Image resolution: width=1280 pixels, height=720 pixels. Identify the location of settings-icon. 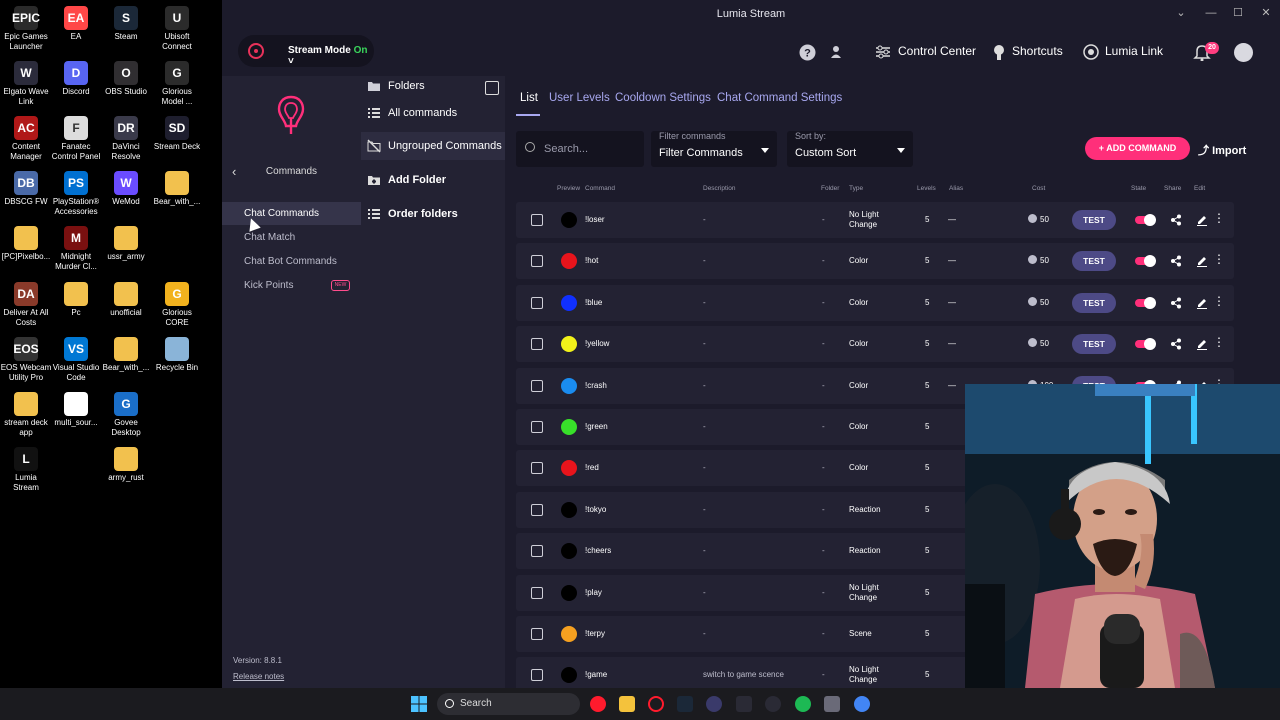
(832, 704).